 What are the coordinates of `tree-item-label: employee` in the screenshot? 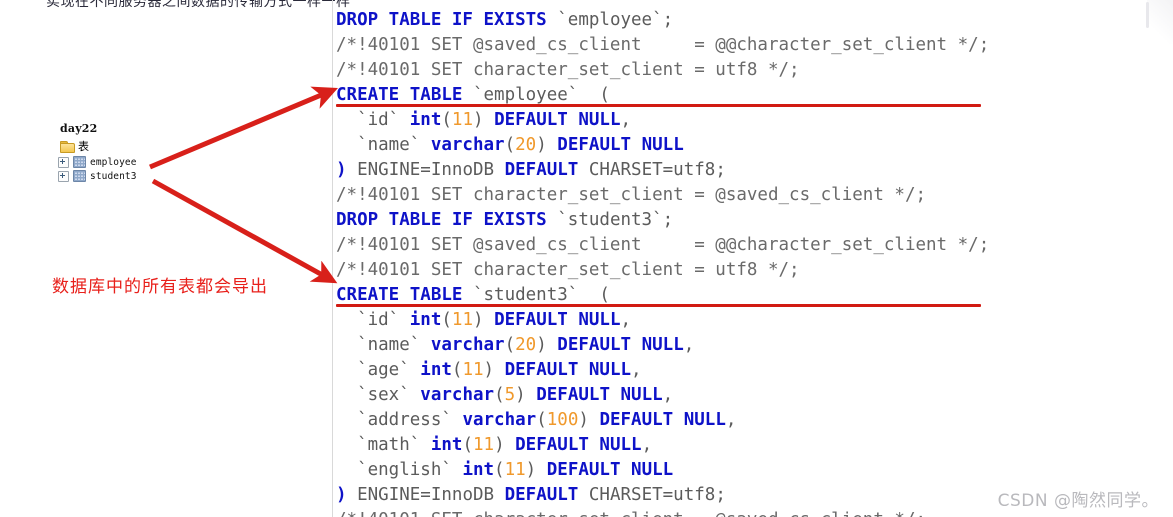 It's located at (113, 162).